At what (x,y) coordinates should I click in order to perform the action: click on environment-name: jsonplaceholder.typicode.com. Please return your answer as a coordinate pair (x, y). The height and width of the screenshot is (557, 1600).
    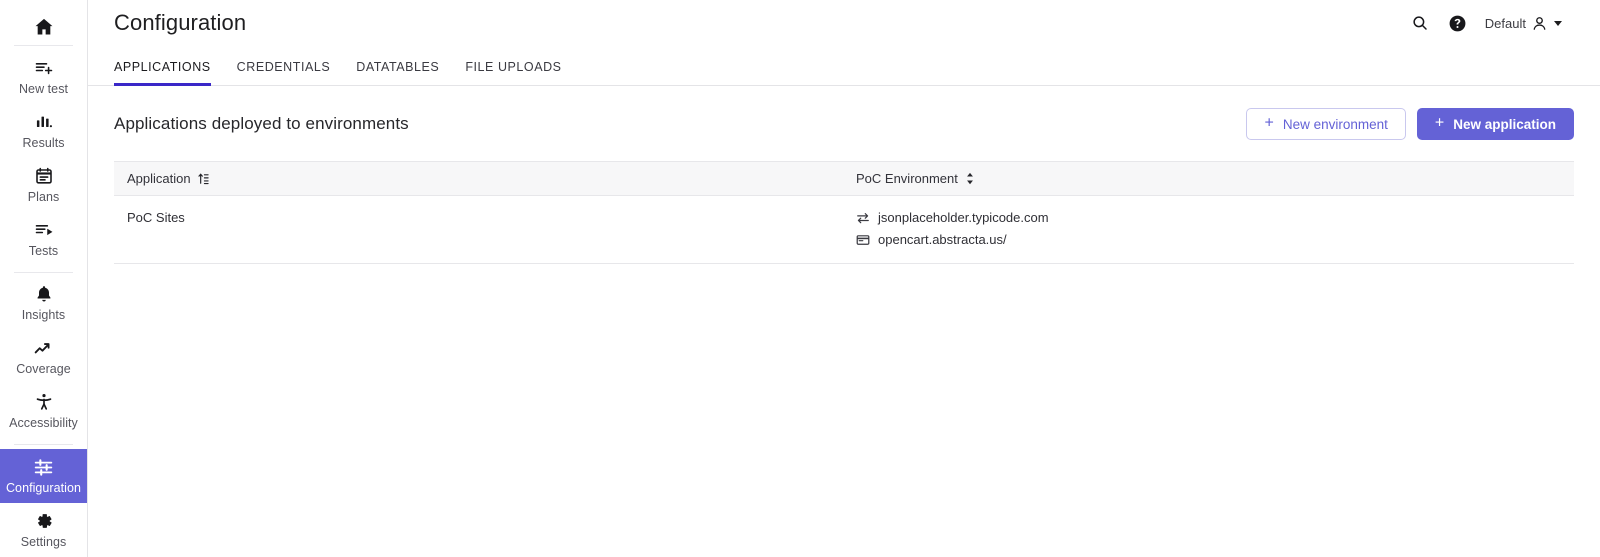
    Looking at the image, I should click on (963, 217).